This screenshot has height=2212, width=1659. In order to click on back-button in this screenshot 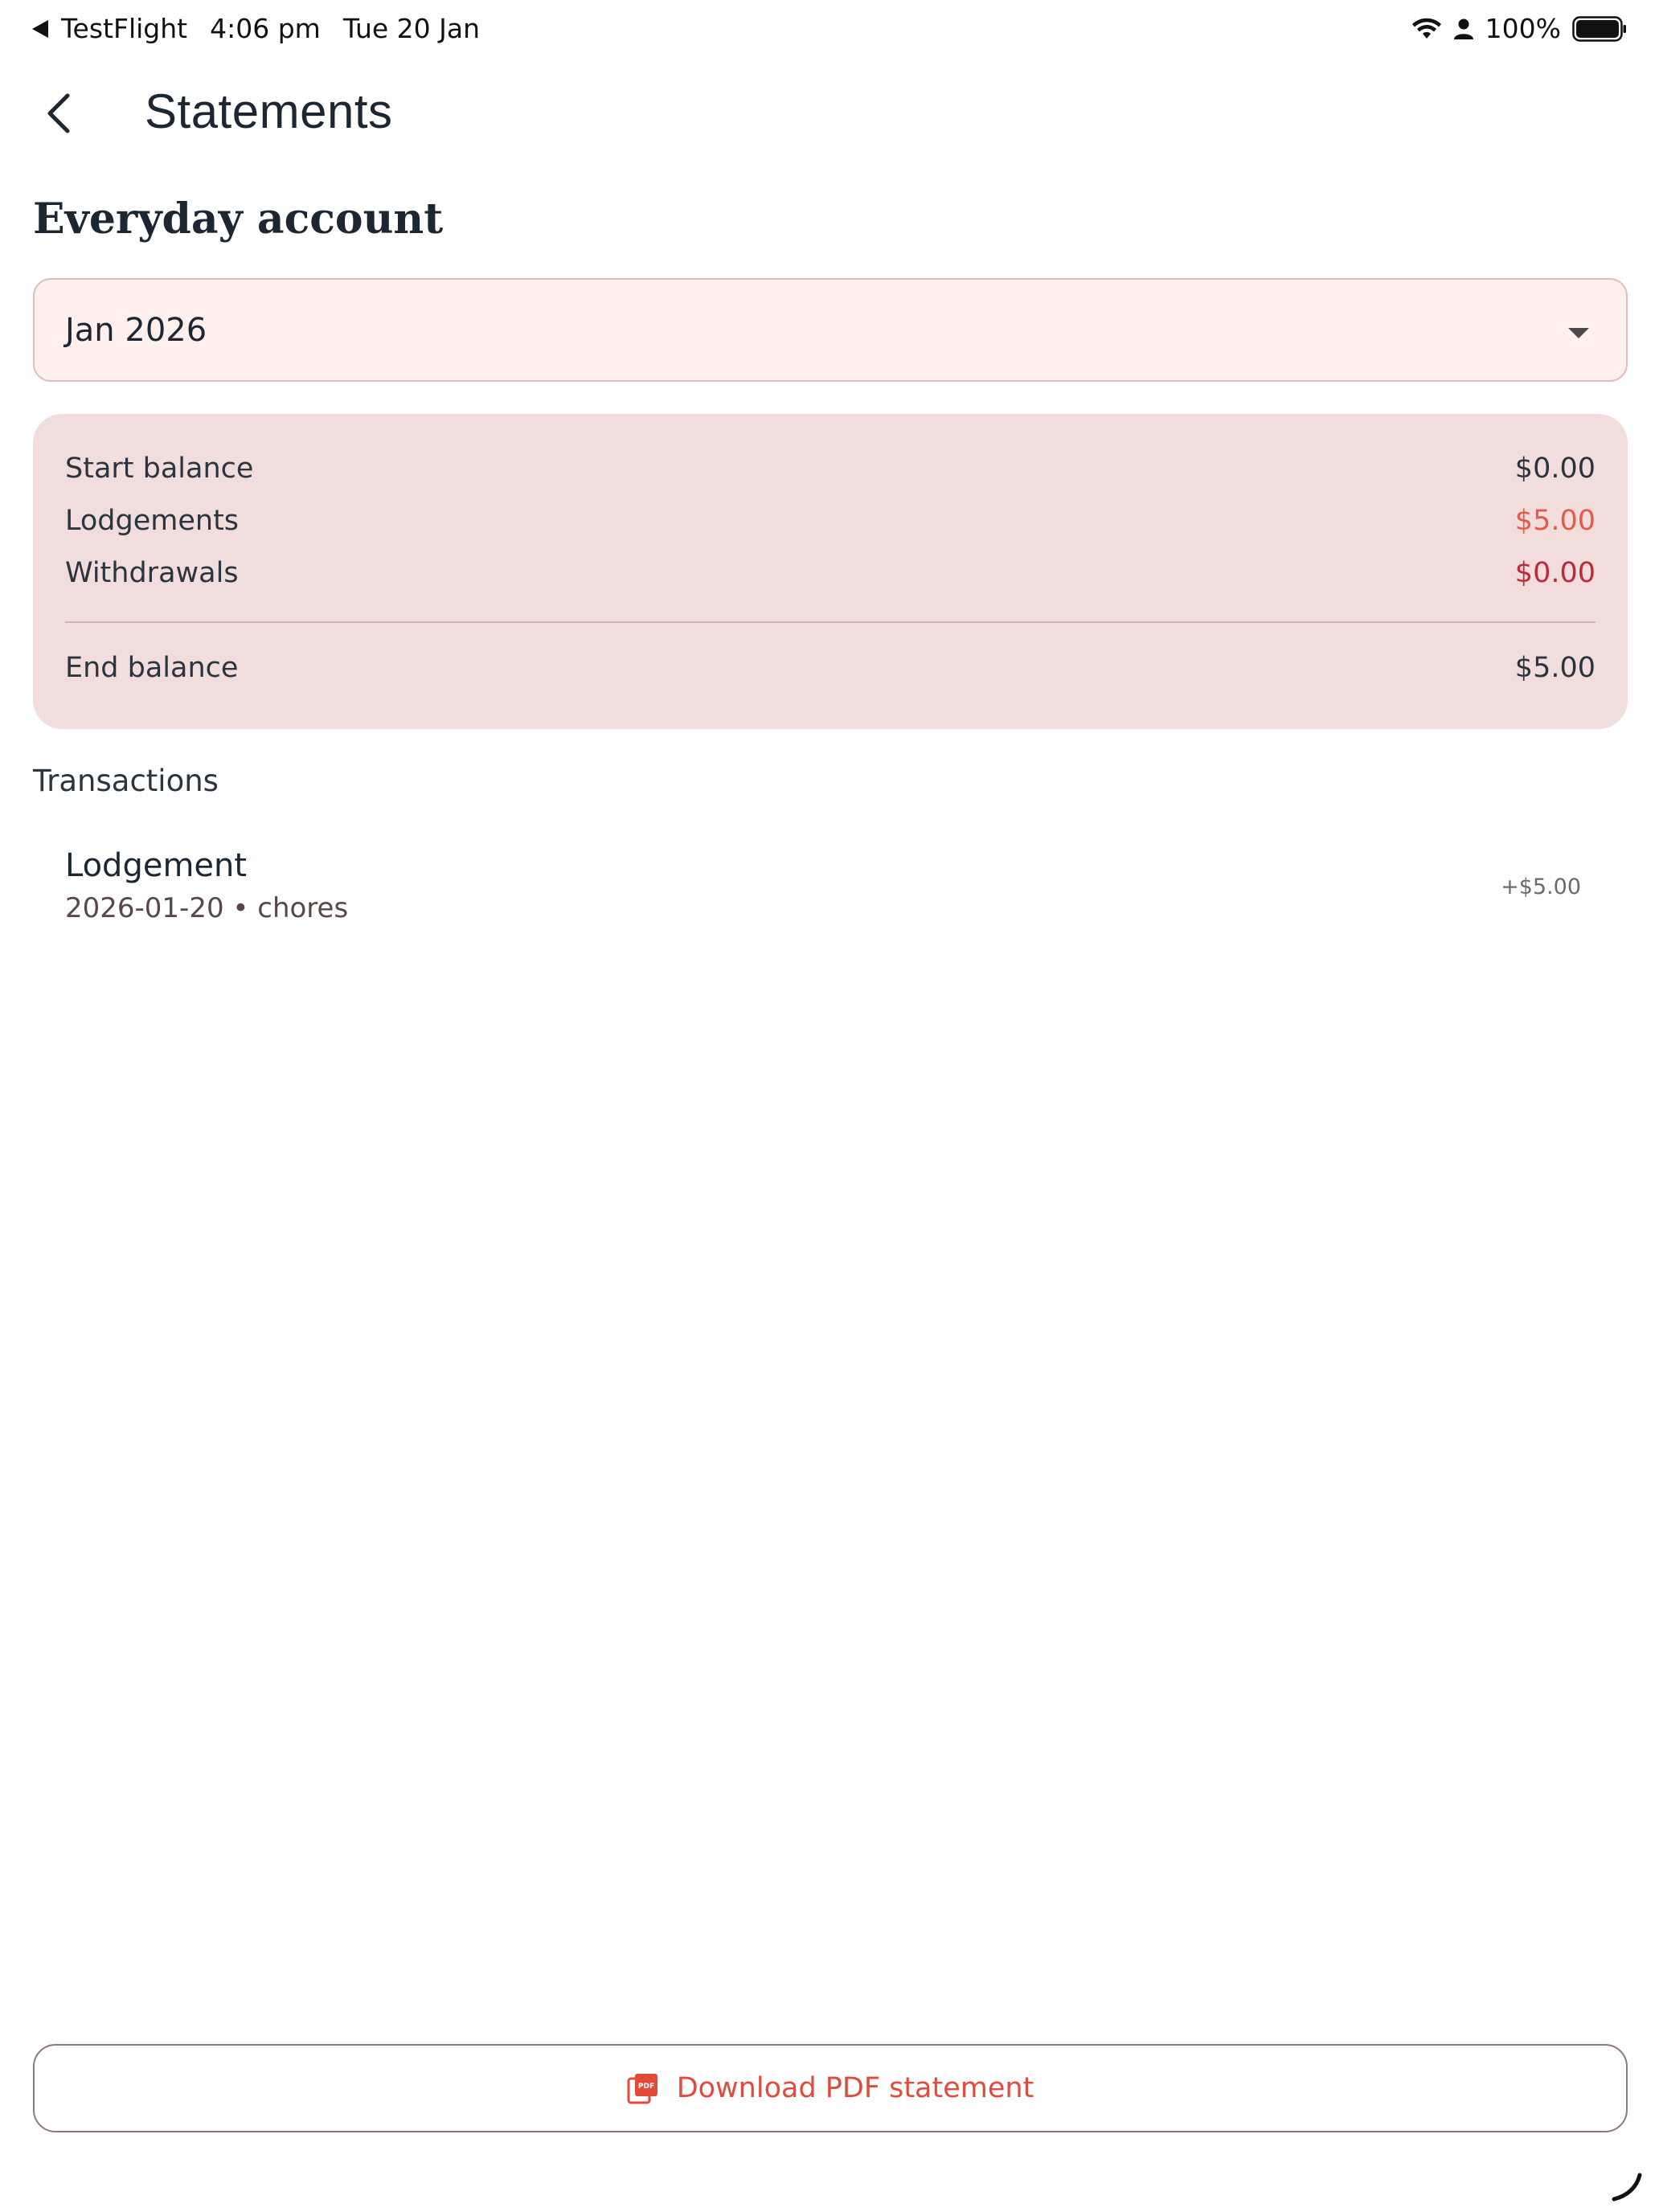, I will do `click(59, 113)`.